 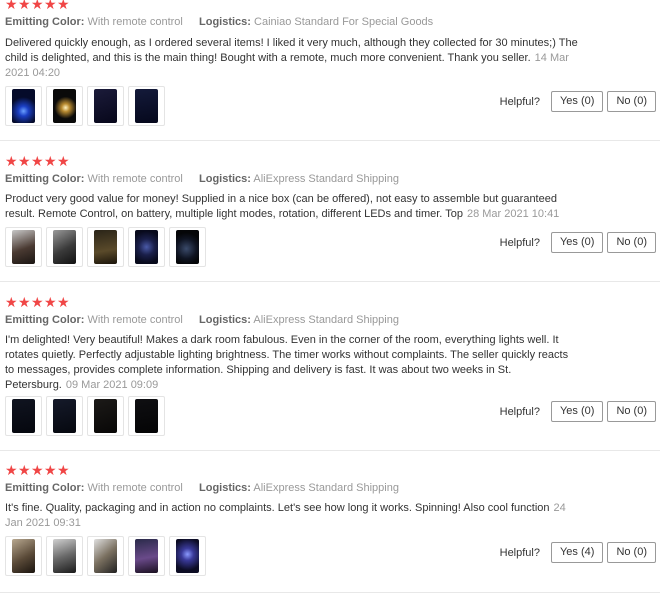 I want to click on helpful-vote: Helpful? Yes (4) No (0), so click(x=578, y=552).